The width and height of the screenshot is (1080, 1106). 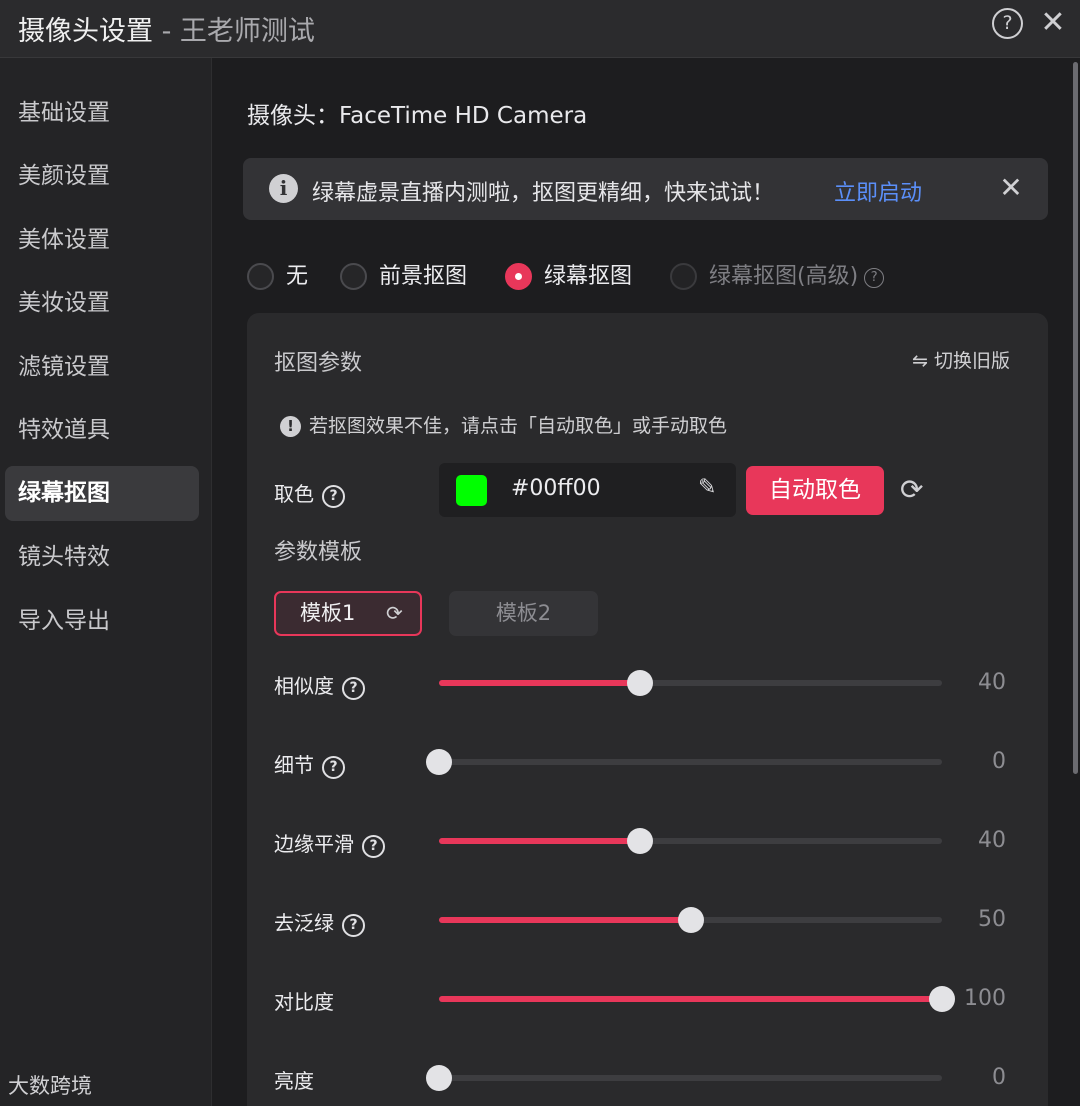 What do you see at coordinates (328, 613) in the screenshot?
I see `template-1-label: 模板1` at bounding box center [328, 613].